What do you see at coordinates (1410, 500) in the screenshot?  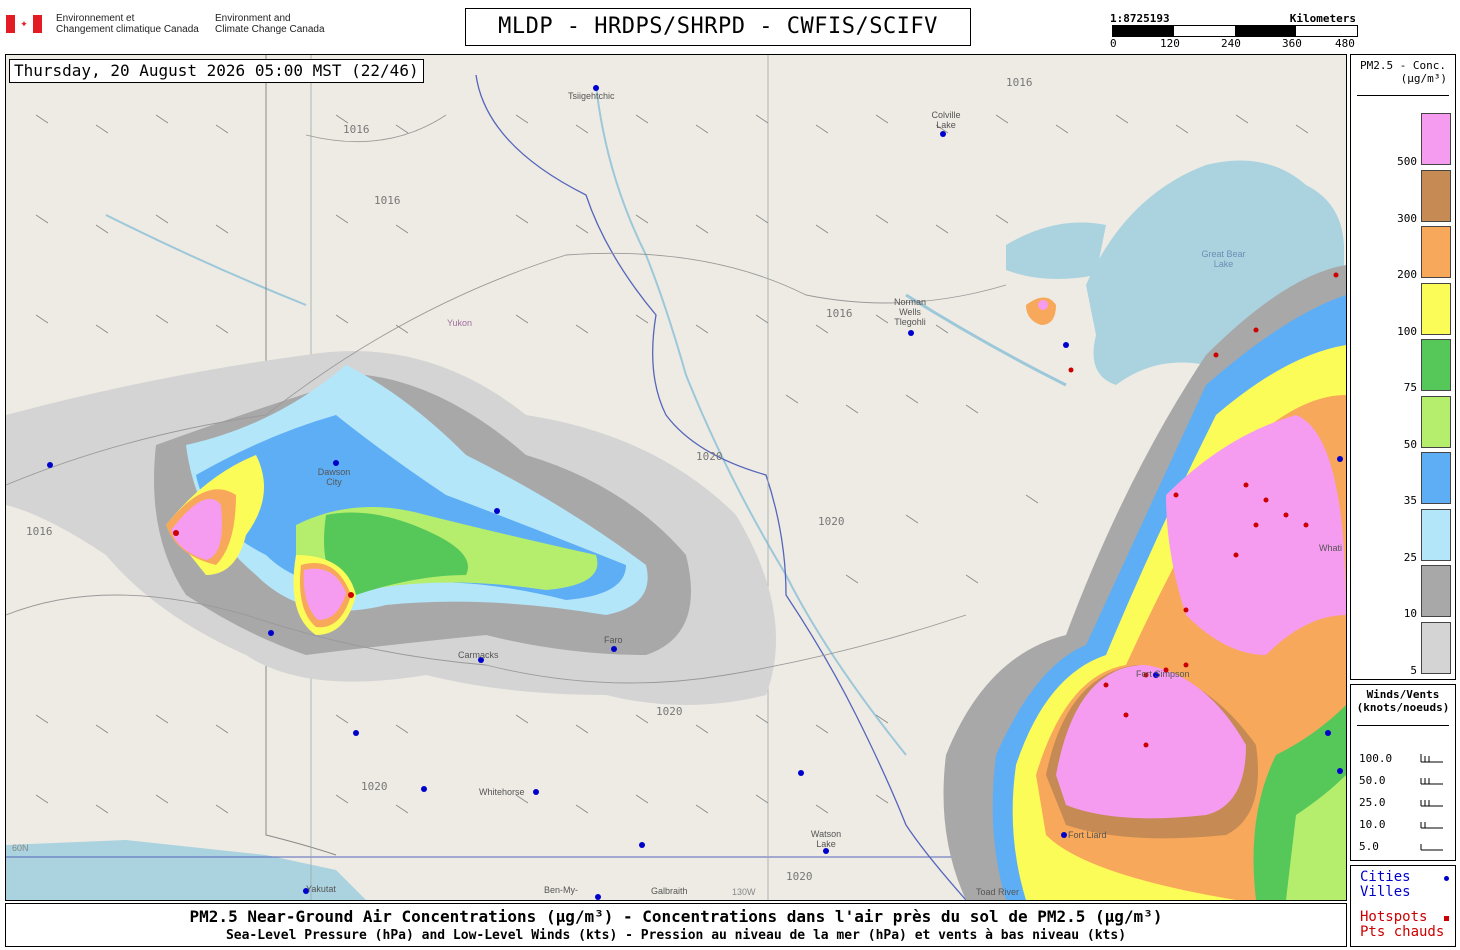 I see `legend-bin-label: 35` at bounding box center [1410, 500].